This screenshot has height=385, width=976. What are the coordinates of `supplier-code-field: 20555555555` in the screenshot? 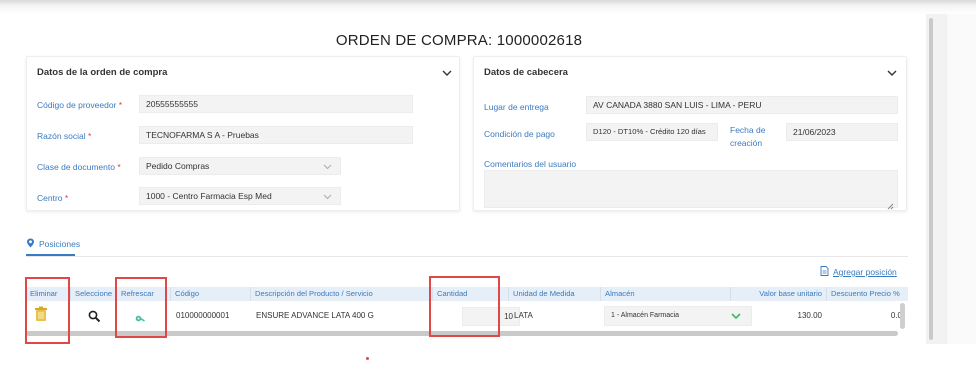 It's located at (276, 104).